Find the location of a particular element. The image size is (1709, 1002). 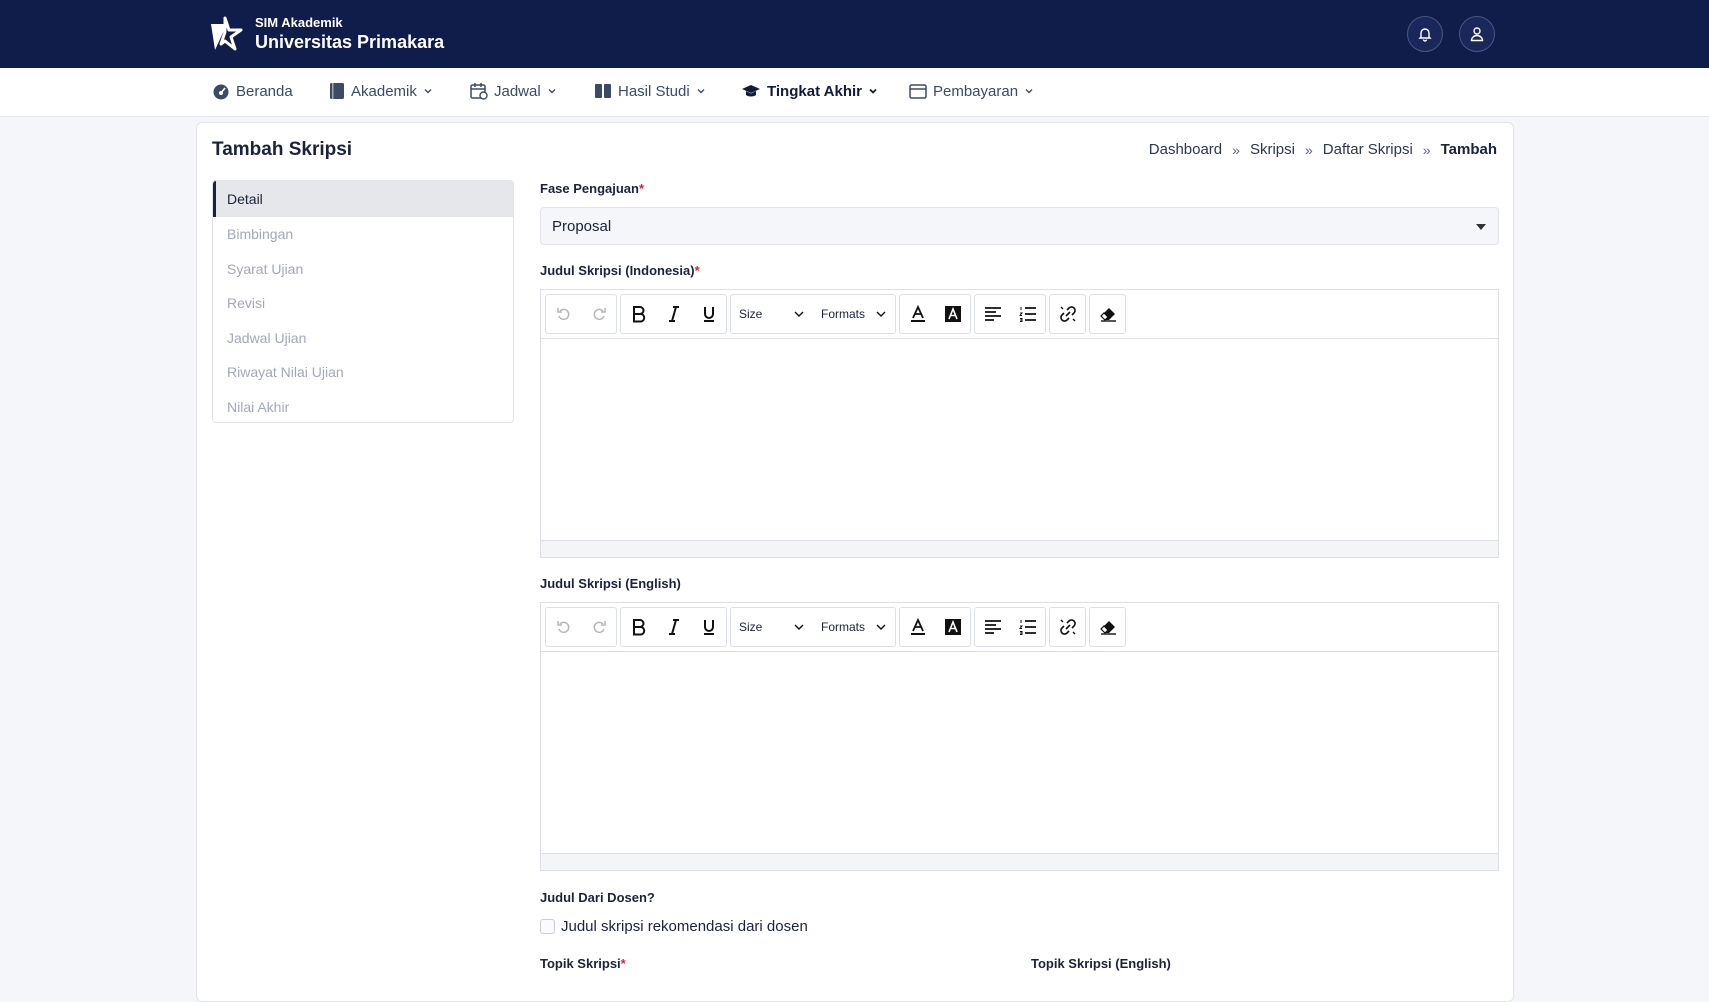

color-group is located at coordinates (935, 627).